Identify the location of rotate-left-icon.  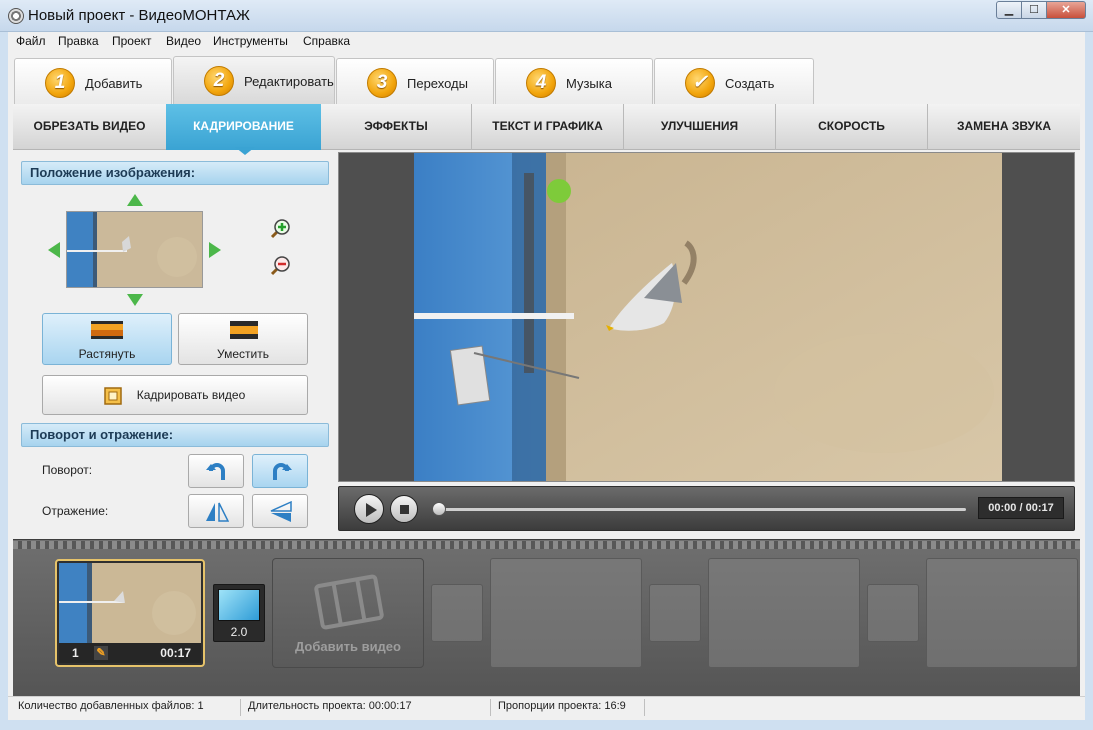
(215, 471).